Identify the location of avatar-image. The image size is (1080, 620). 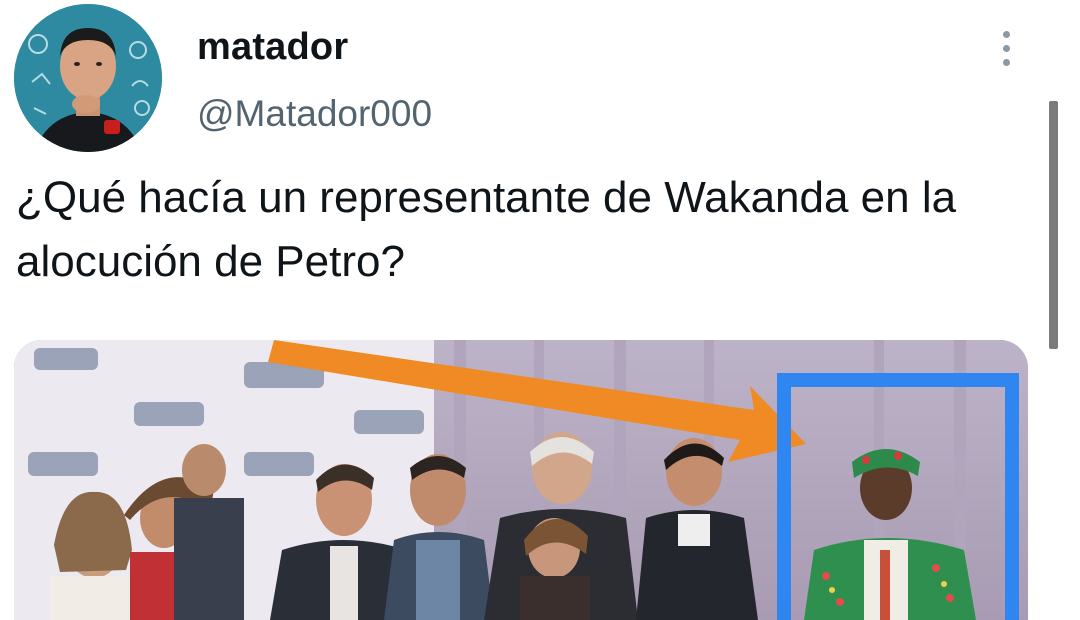
(88, 78).